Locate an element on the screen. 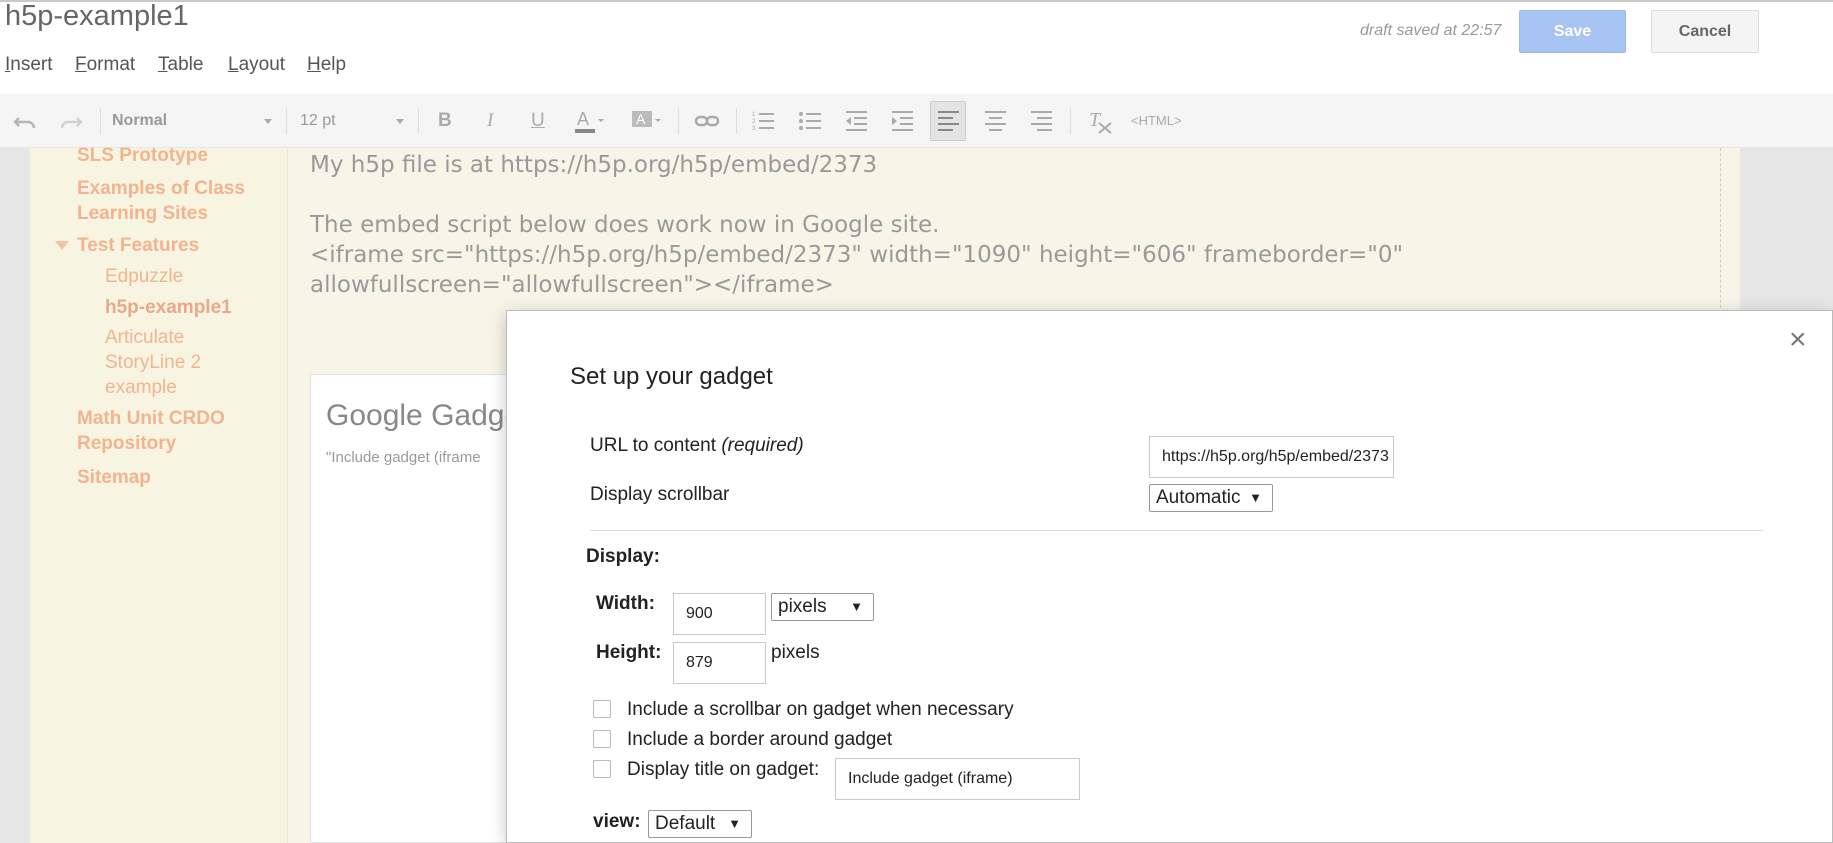 This screenshot has width=1833, height=843. window-top-border is located at coordinates (916, 1).